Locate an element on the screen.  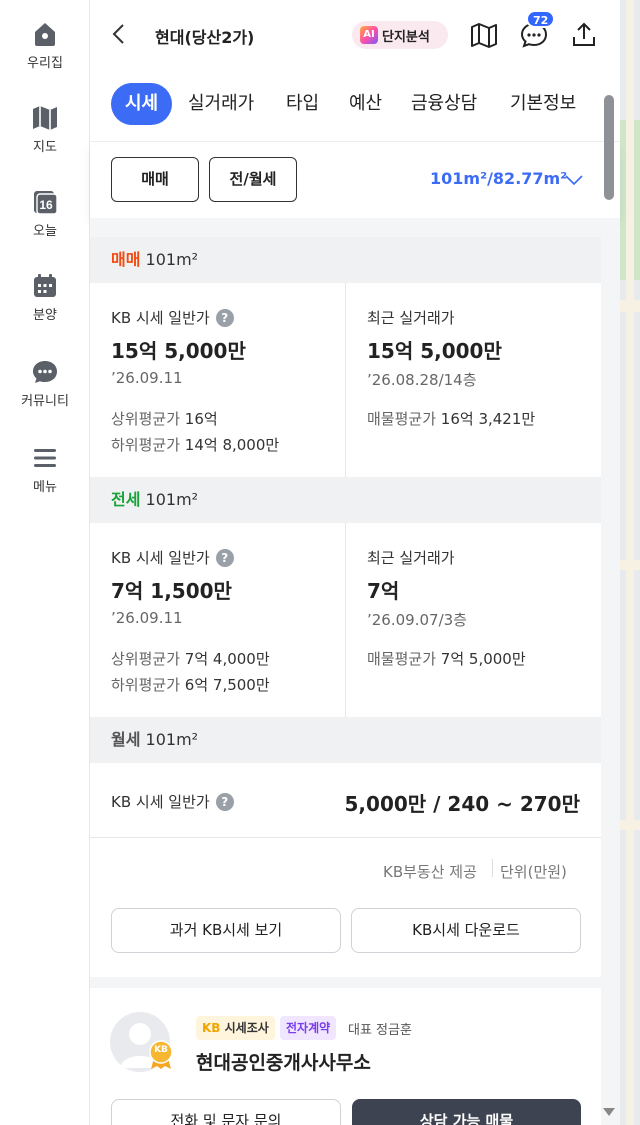
tab-type: 타입 is located at coordinates (302, 104).